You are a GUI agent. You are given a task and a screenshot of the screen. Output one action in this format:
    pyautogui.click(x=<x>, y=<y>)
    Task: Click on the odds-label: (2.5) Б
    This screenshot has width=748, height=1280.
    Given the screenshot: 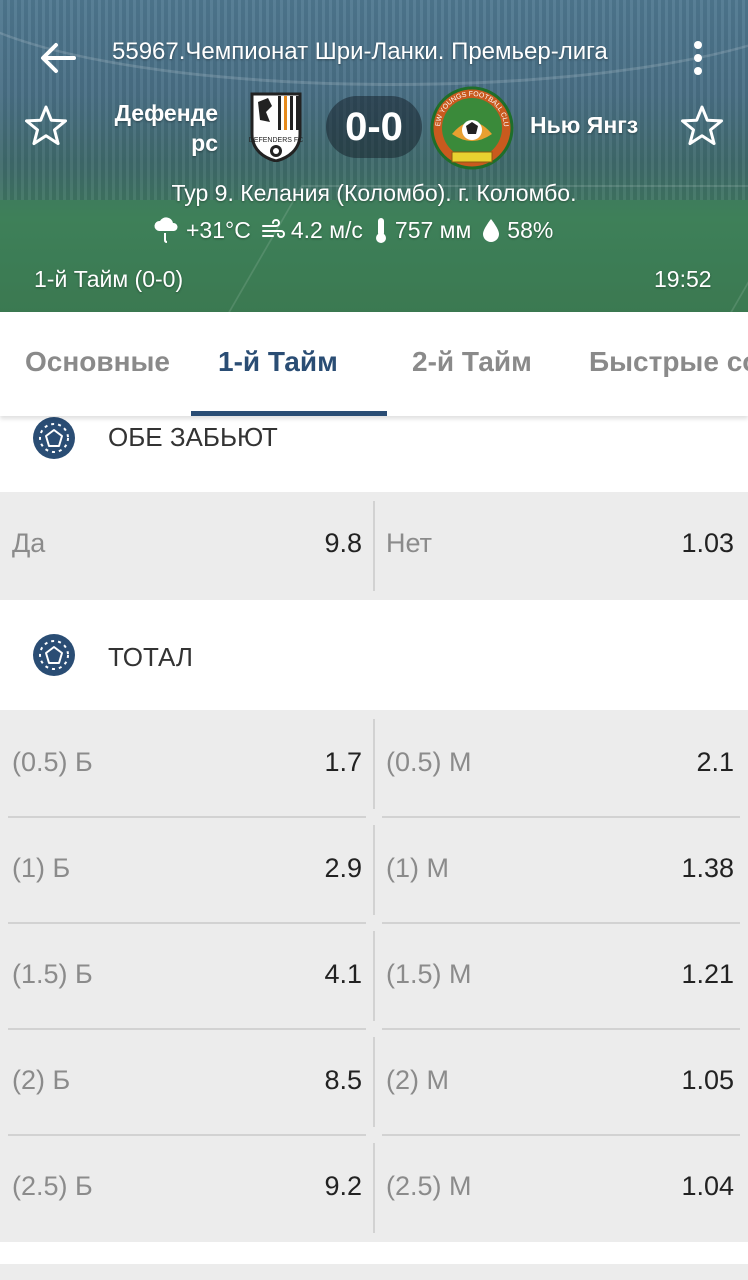 What is the action you would take?
    pyautogui.click(x=52, y=1186)
    